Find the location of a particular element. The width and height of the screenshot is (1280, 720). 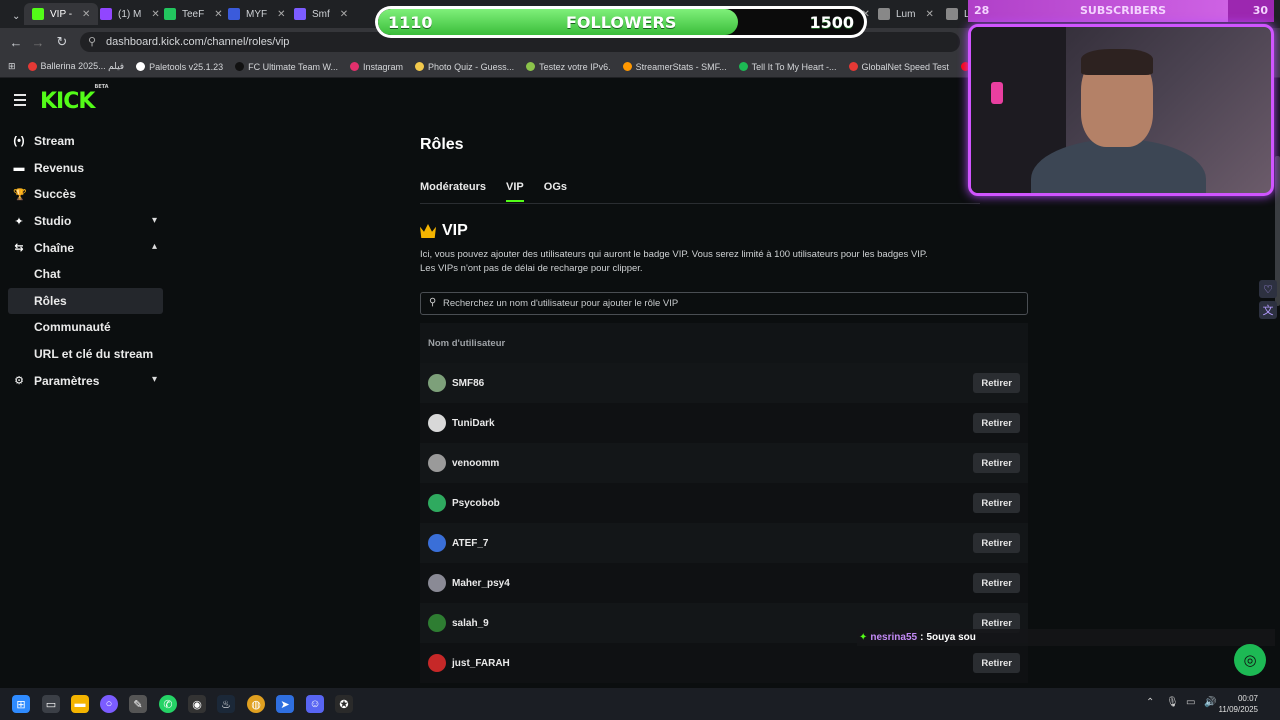

back-icon: ← is located at coordinates (16, 42).